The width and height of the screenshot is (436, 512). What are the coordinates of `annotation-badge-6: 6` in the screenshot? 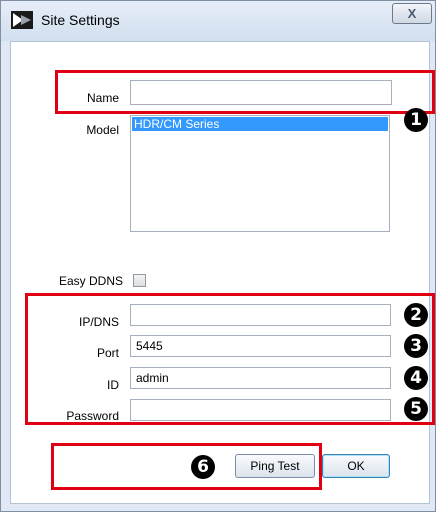 It's located at (203, 467).